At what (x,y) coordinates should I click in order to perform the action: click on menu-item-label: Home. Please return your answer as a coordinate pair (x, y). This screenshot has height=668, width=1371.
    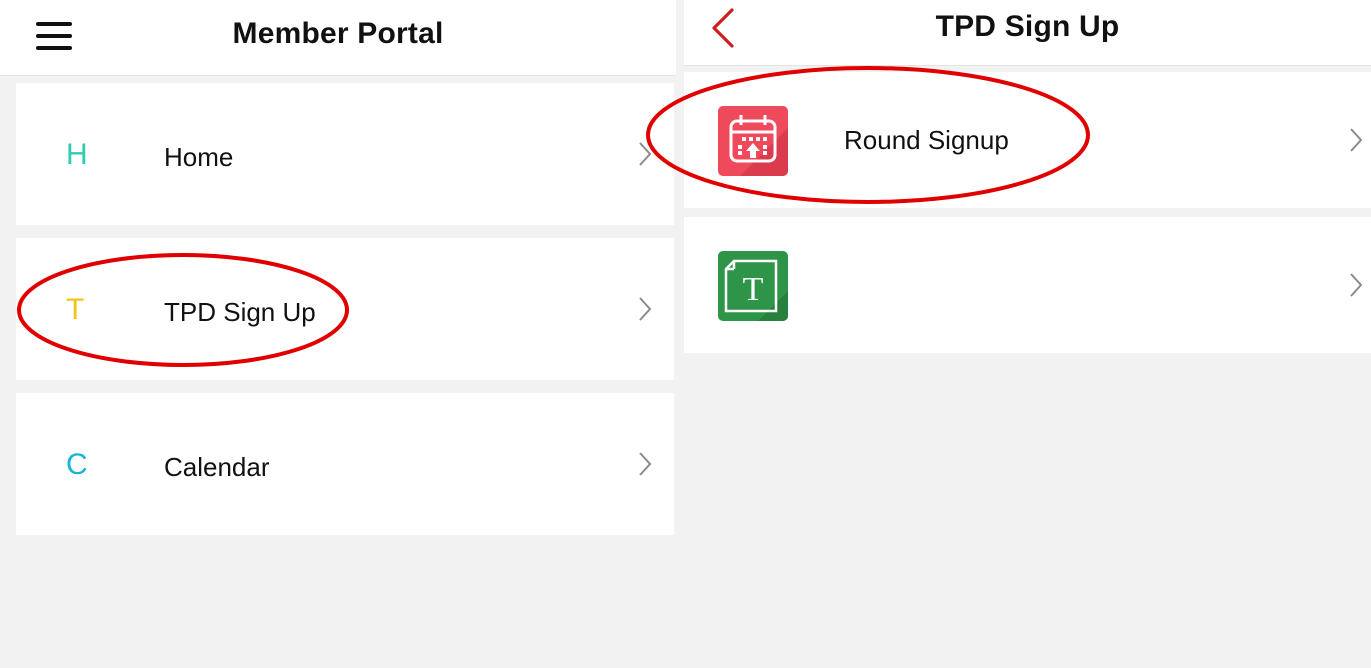
    Looking at the image, I should click on (199, 157).